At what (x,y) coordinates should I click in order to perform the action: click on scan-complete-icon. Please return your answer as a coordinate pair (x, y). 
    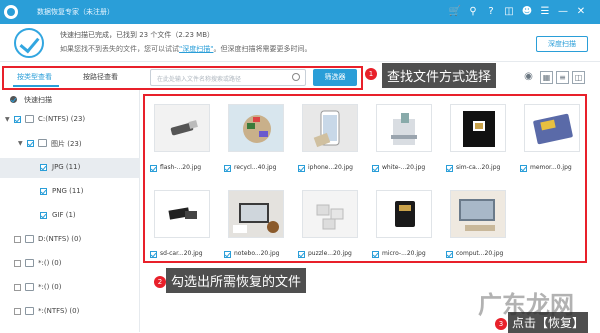
    Looking at the image, I should click on (29, 43).